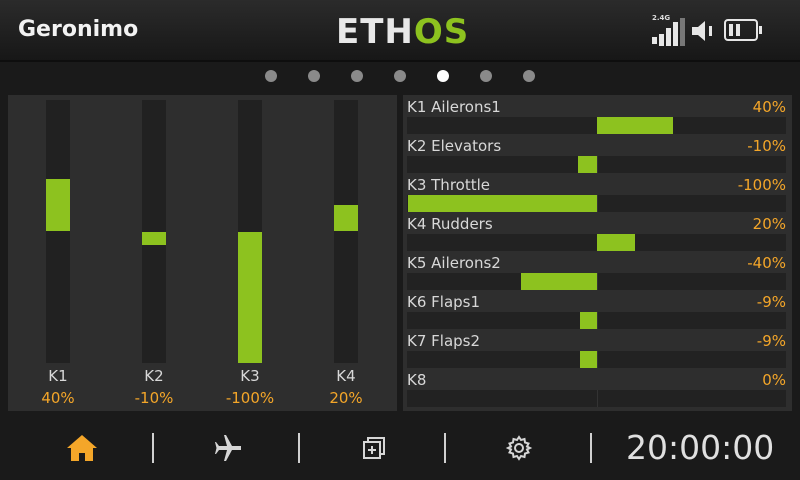 This screenshot has height=480, width=800. I want to click on home-button, so click(82, 448).